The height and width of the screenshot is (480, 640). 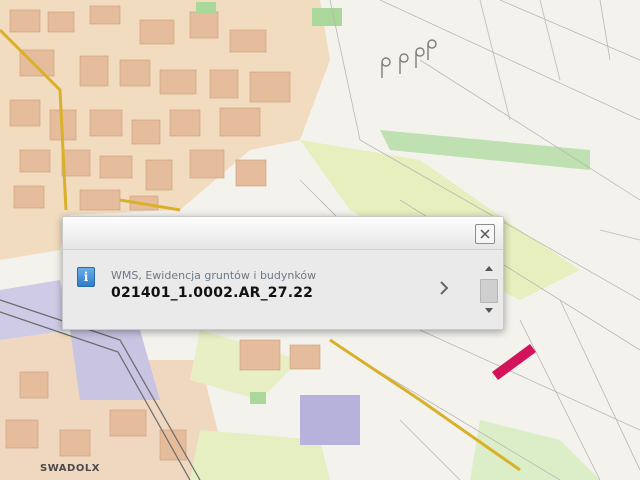 What do you see at coordinates (283, 233) in the screenshot?
I see `popup-header` at bounding box center [283, 233].